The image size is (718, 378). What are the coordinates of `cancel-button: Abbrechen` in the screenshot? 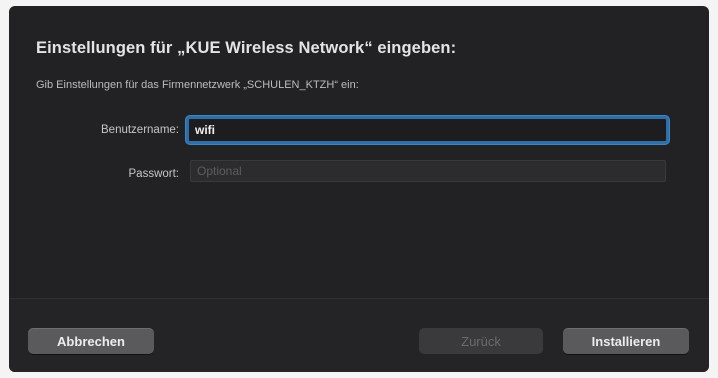 It's located at (91, 341).